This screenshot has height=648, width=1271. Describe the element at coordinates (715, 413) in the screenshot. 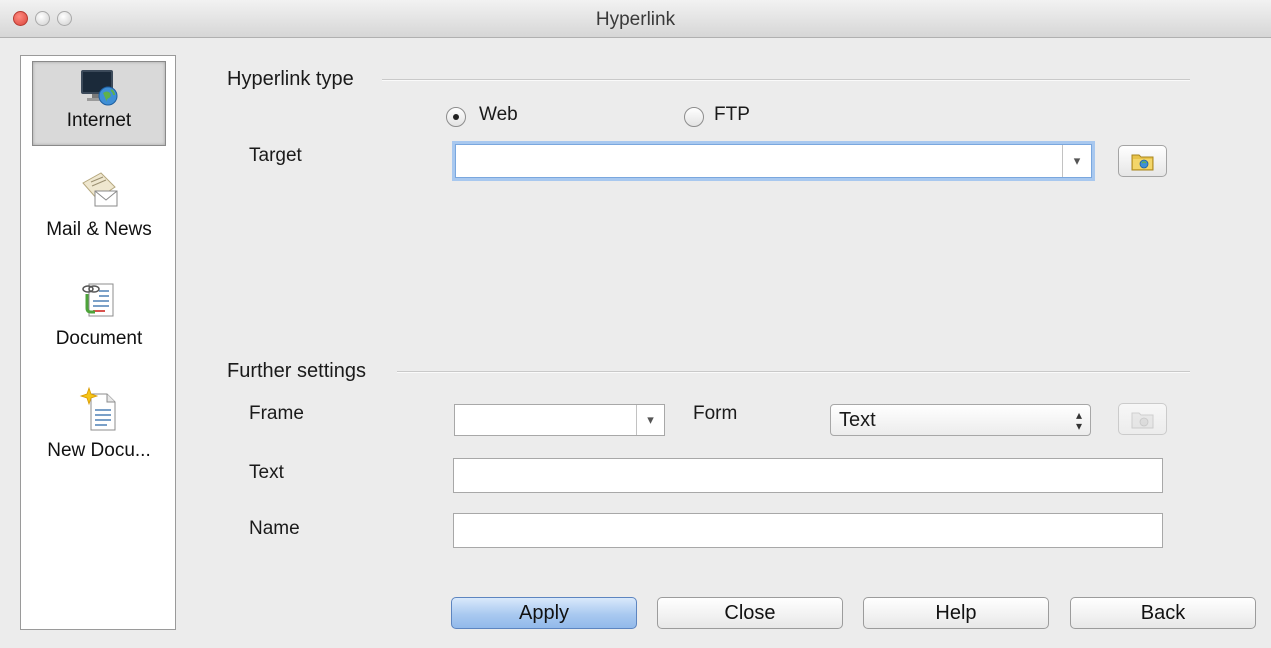

I see `form-label: Form` at that location.